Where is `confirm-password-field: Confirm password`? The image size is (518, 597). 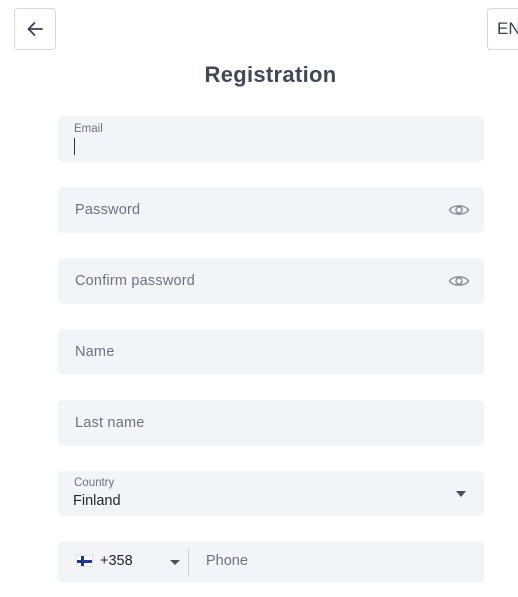 confirm-password-field: Confirm password is located at coordinates (271, 281).